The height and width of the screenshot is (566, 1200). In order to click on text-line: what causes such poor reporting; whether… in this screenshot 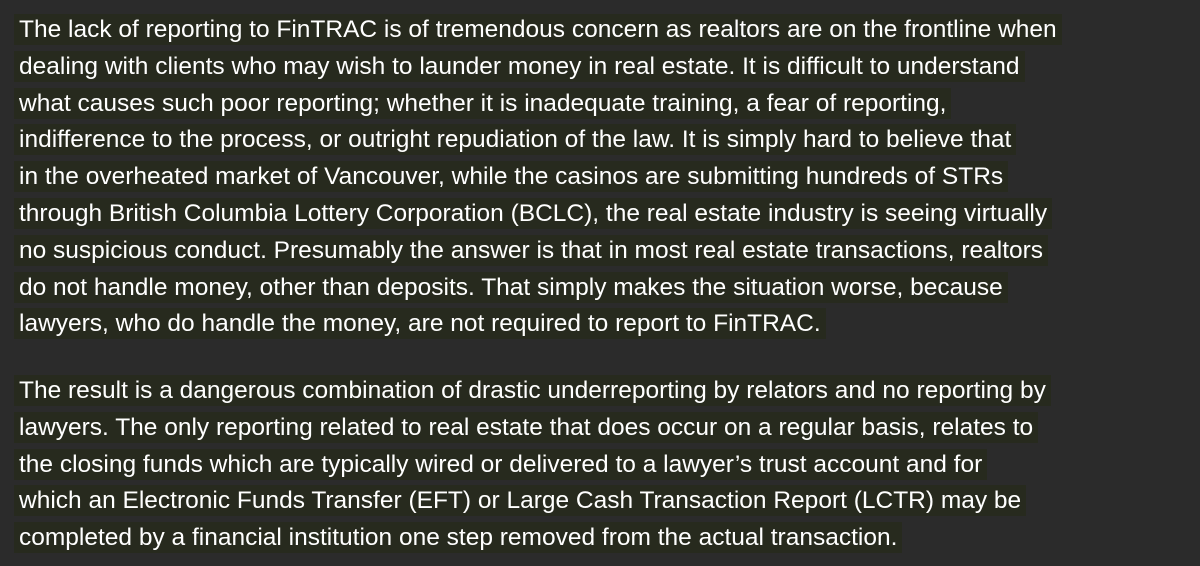, I will do `click(538, 104)`.